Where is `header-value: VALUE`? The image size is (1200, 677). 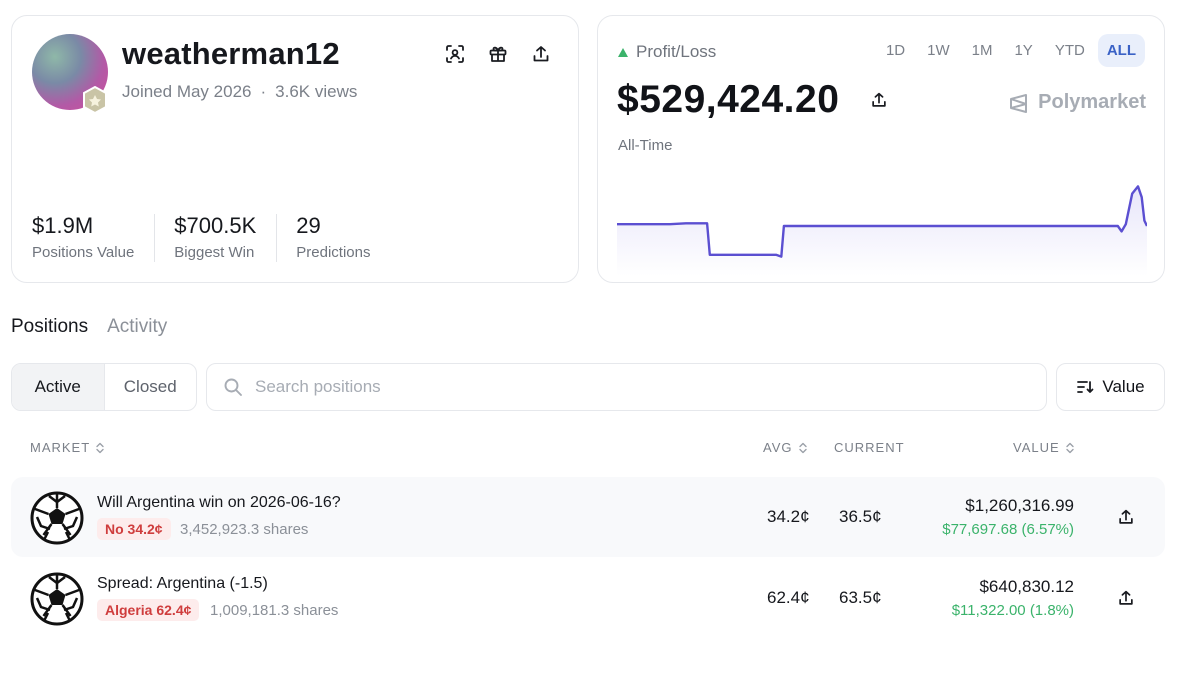
header-value: VALUE is located at coordinates (1044, 447).